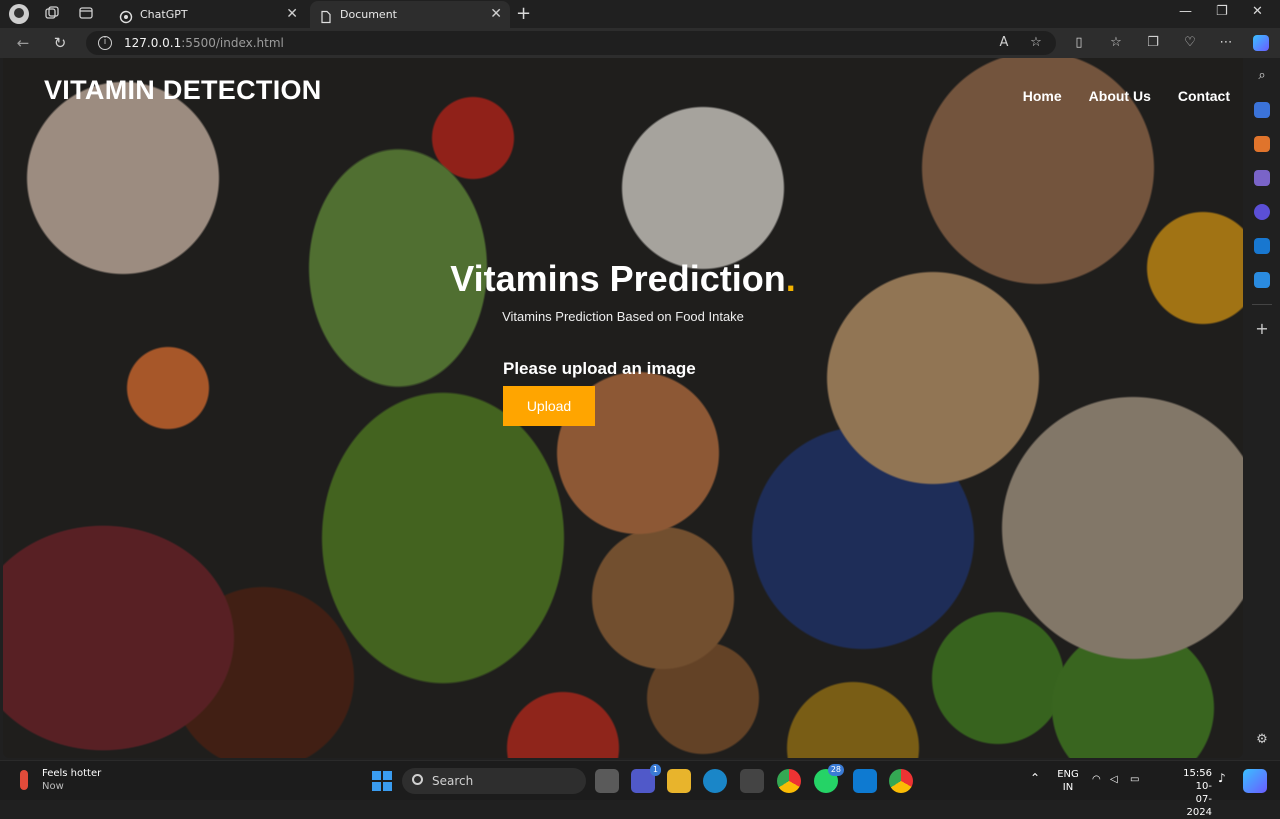 Image resolution: width=1280 pixels, height=819 pixels. What do you see at coordinates (19, 14) in the screenshot?
I see `profile-avatar` at bounding box center [19, 14].